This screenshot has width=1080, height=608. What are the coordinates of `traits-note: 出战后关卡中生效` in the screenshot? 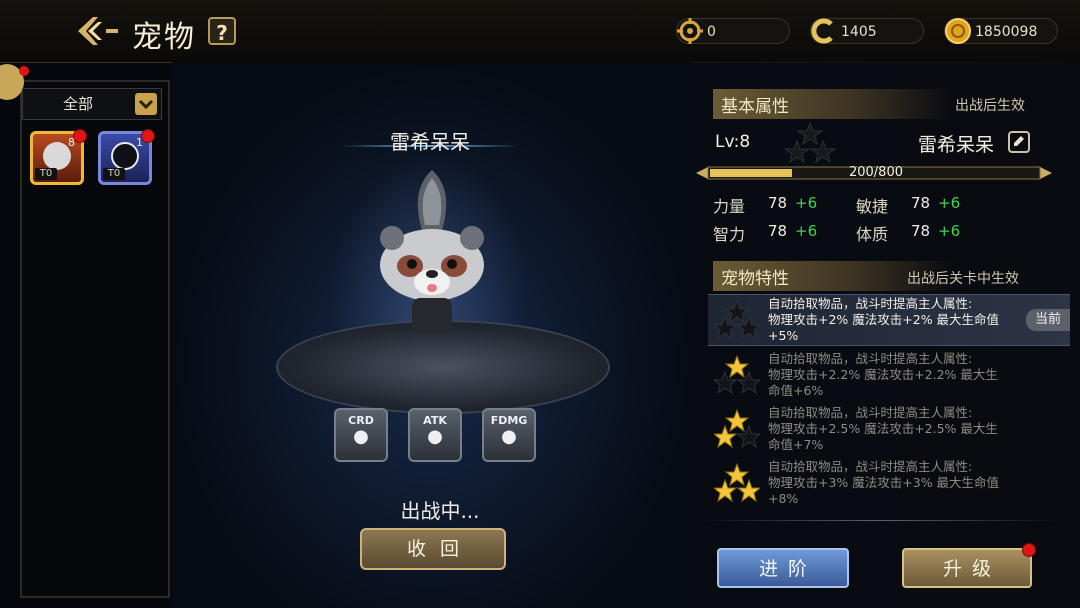 It's located at (963, 279).